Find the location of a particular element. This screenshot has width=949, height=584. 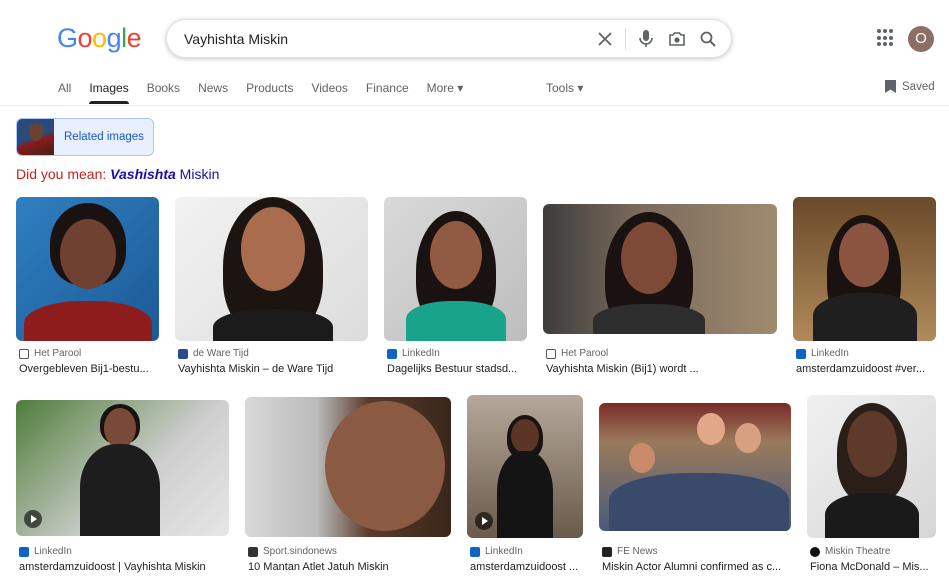

related-images-label: Related images is located at coordinates (104, 137).